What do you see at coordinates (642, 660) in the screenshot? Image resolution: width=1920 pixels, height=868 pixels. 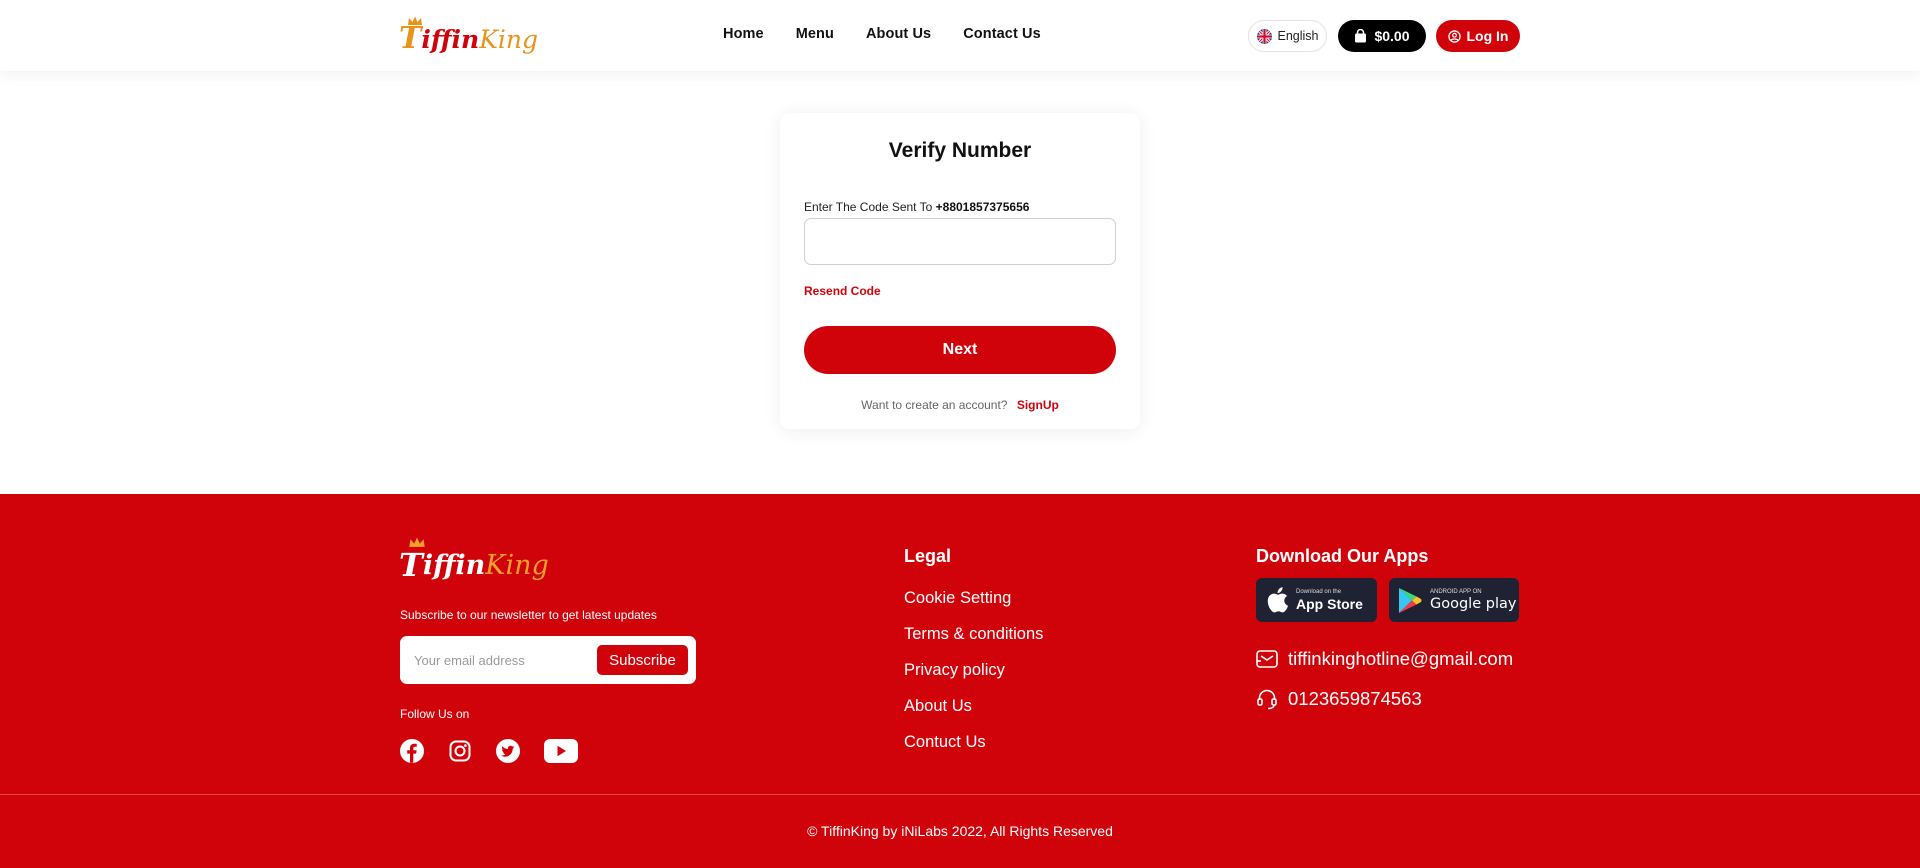 I see `subscribe-button: Subscribe` at bounding box center [642, 660].